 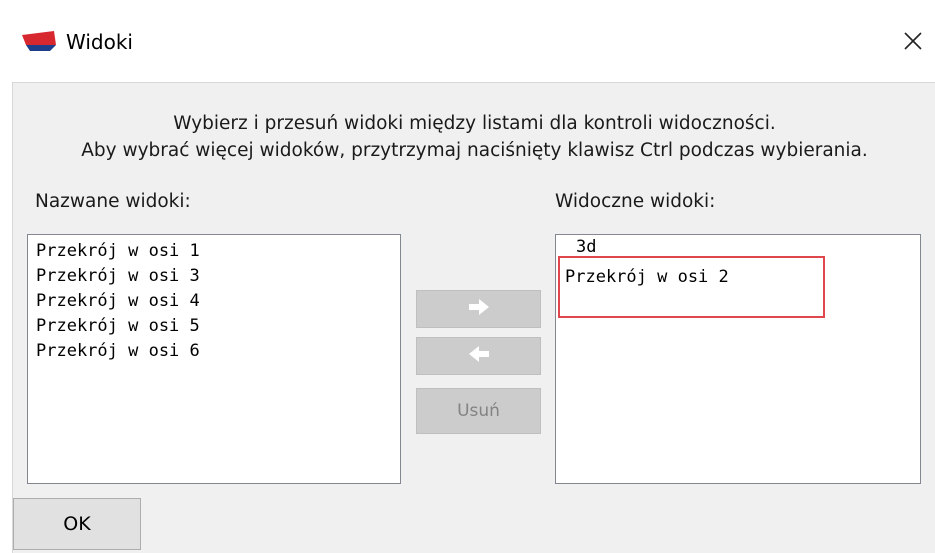 What do you see at coordinates (39, 44) in the screenshot?
I see `app-logo-icon` at bounding box center [39, 44].